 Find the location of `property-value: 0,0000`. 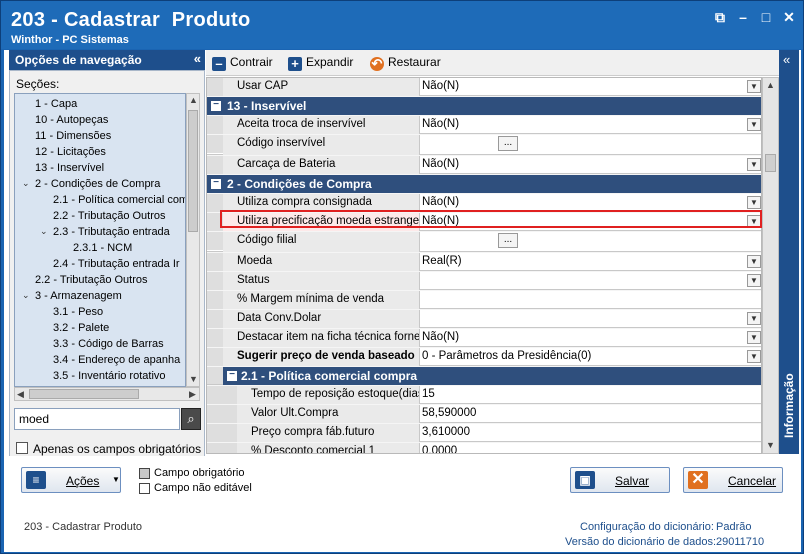

property-value: 0,0000 is located at coordinates (590, 448).